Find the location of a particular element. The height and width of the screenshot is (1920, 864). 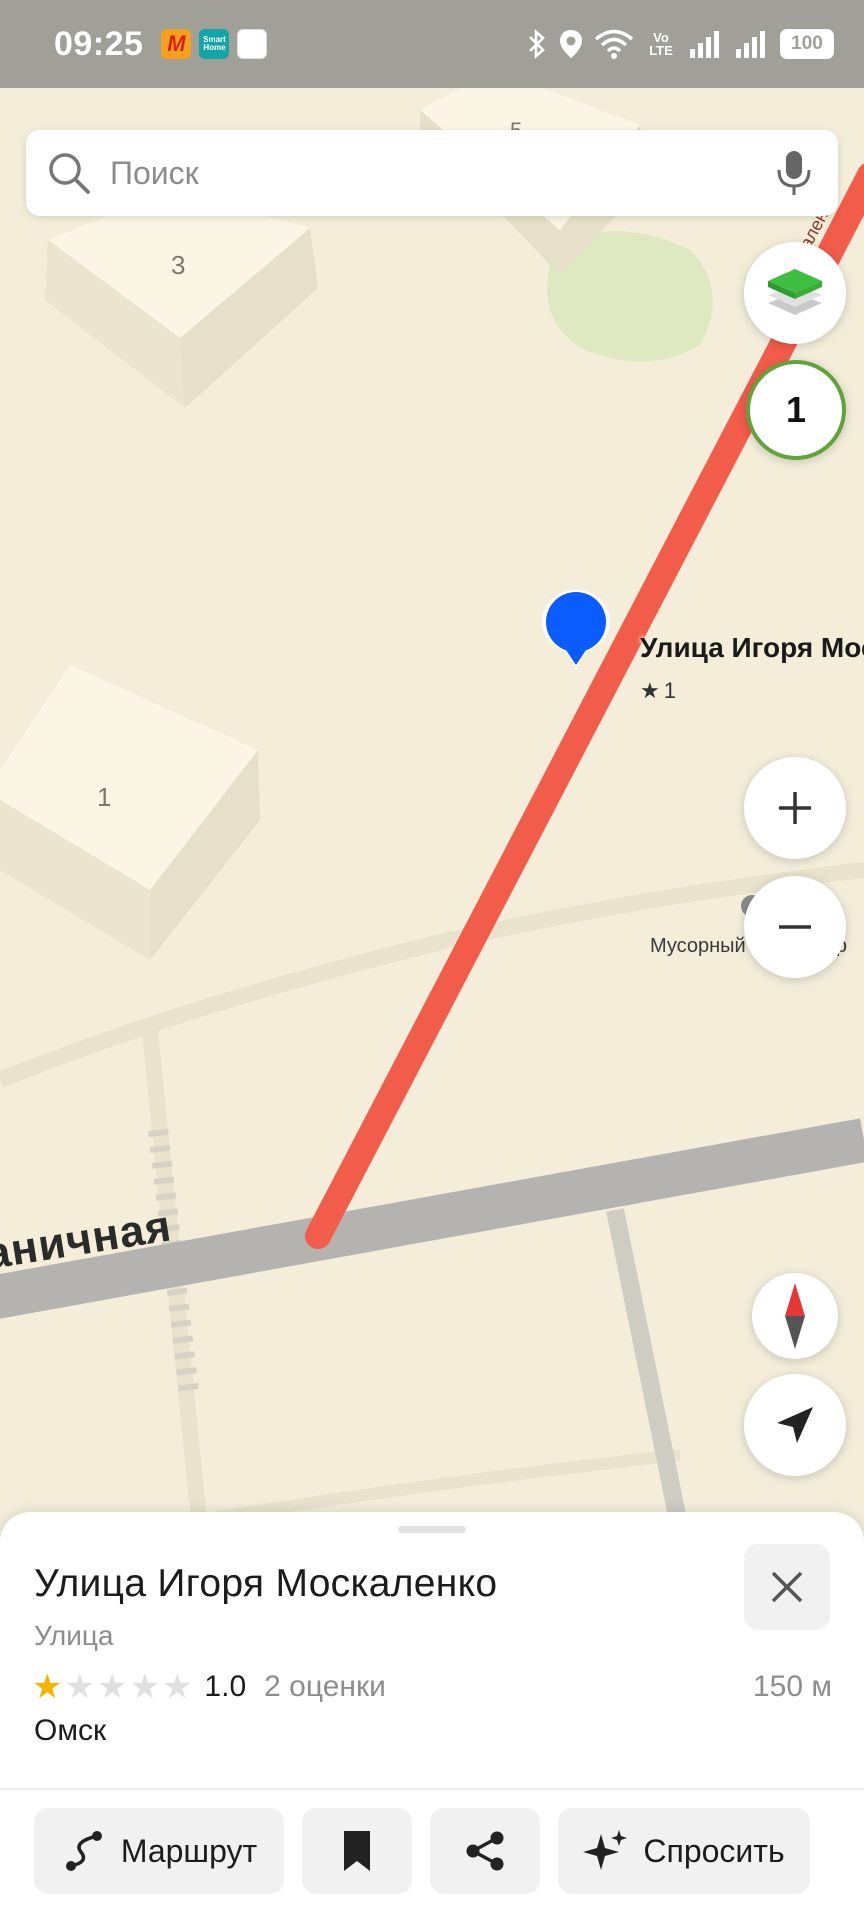

map-poi-rating-value: 1 is located at coordinates (669, 690).